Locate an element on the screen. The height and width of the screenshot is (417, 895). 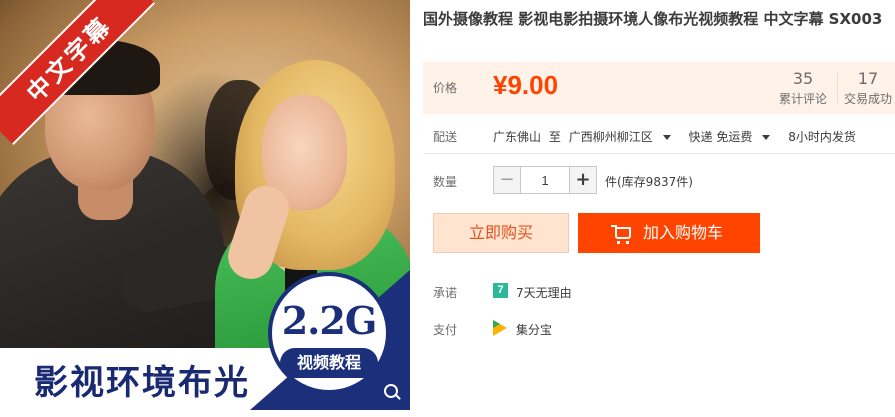
sales-stat: 17 交易成功 is located at coordinates (868, 88).